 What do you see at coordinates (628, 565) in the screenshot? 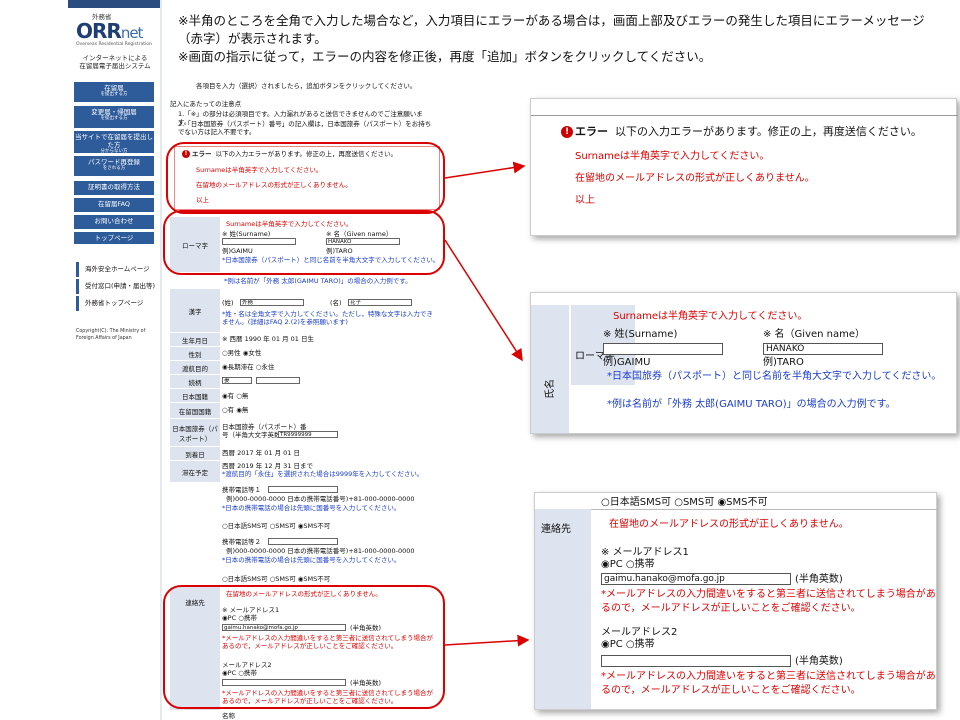
I see `zoom-email1-type: ◉PC ○携帯` at bounding box center [628, 565].